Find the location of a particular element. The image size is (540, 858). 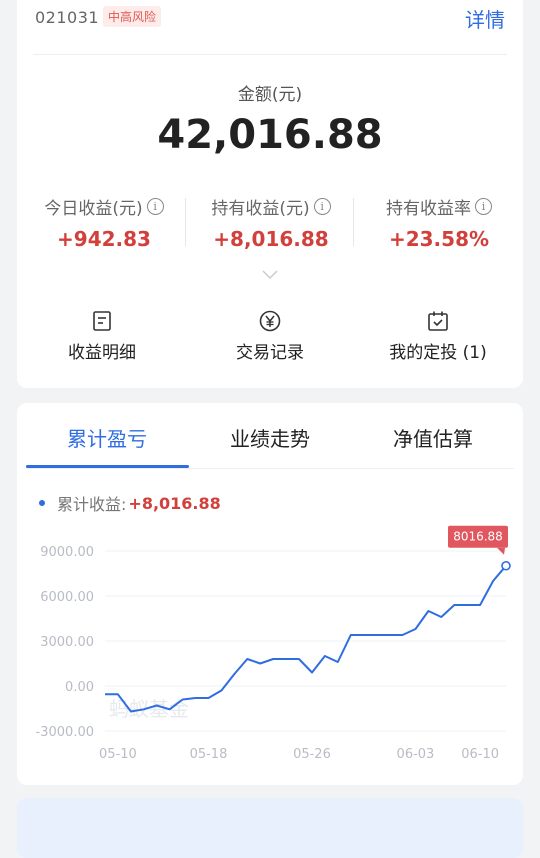

x-tick-label: 06-03 is located at coordinates (416, 754).